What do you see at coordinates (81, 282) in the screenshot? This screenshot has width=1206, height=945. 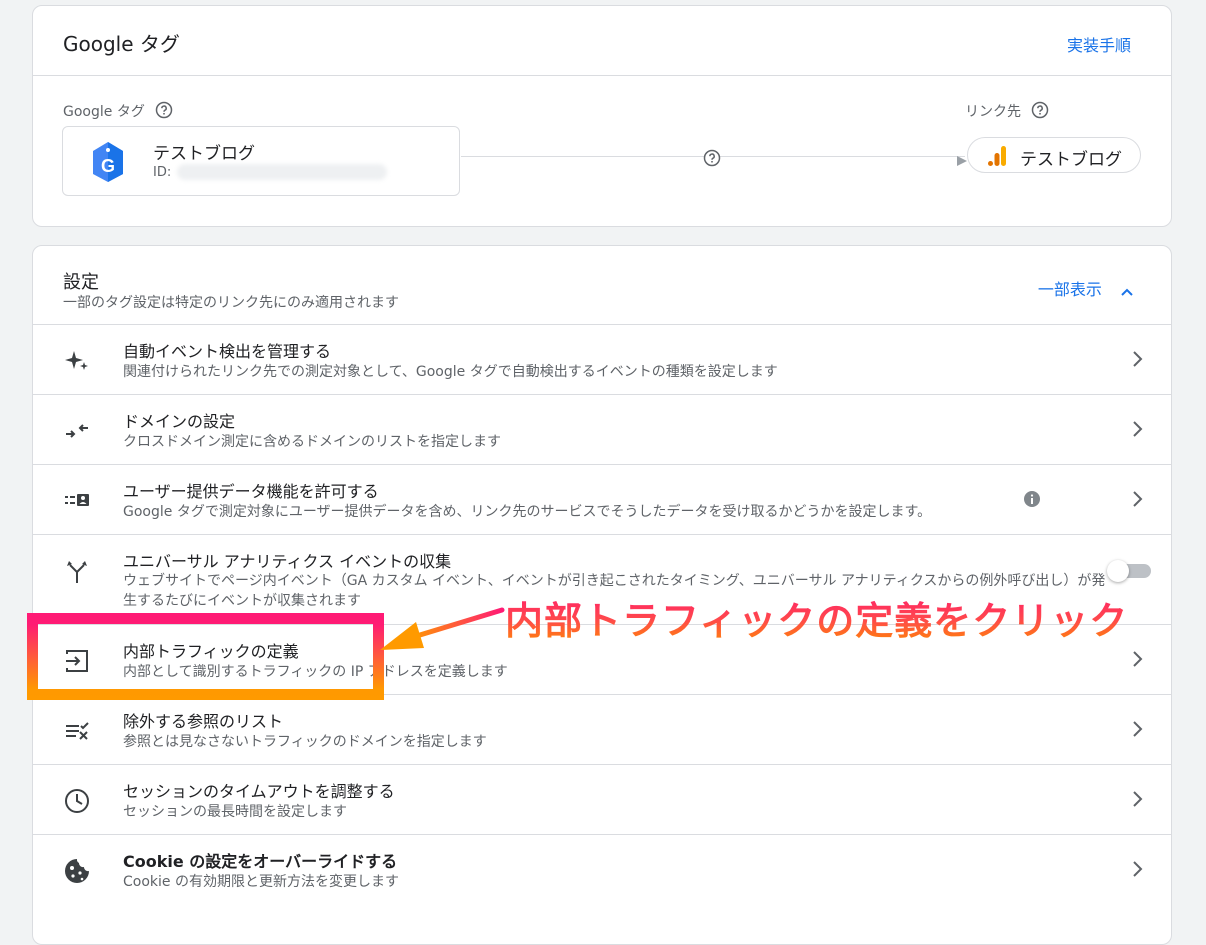 I see `settings-title: 設定` at bounding box center [81, 282].